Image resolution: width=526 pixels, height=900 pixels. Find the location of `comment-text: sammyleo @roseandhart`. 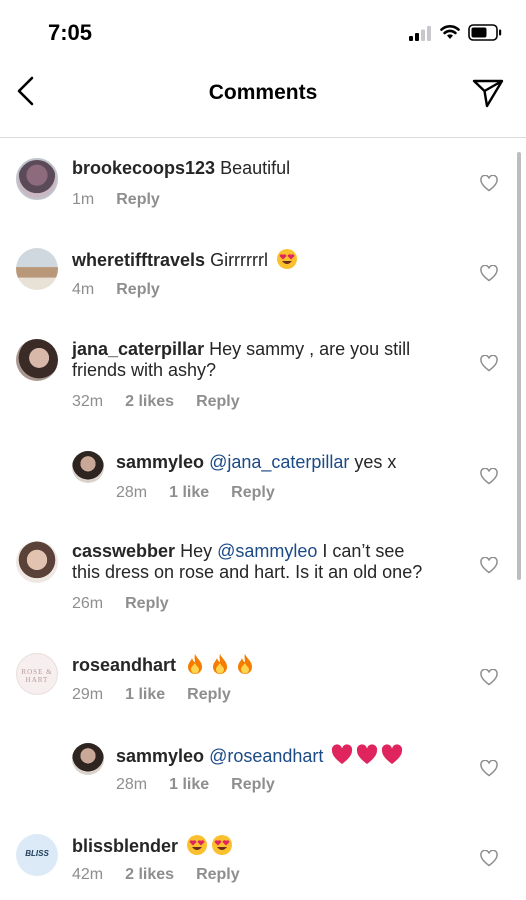

comment-text: sammyleo @roseandhart is located at coordinates (259, 755).